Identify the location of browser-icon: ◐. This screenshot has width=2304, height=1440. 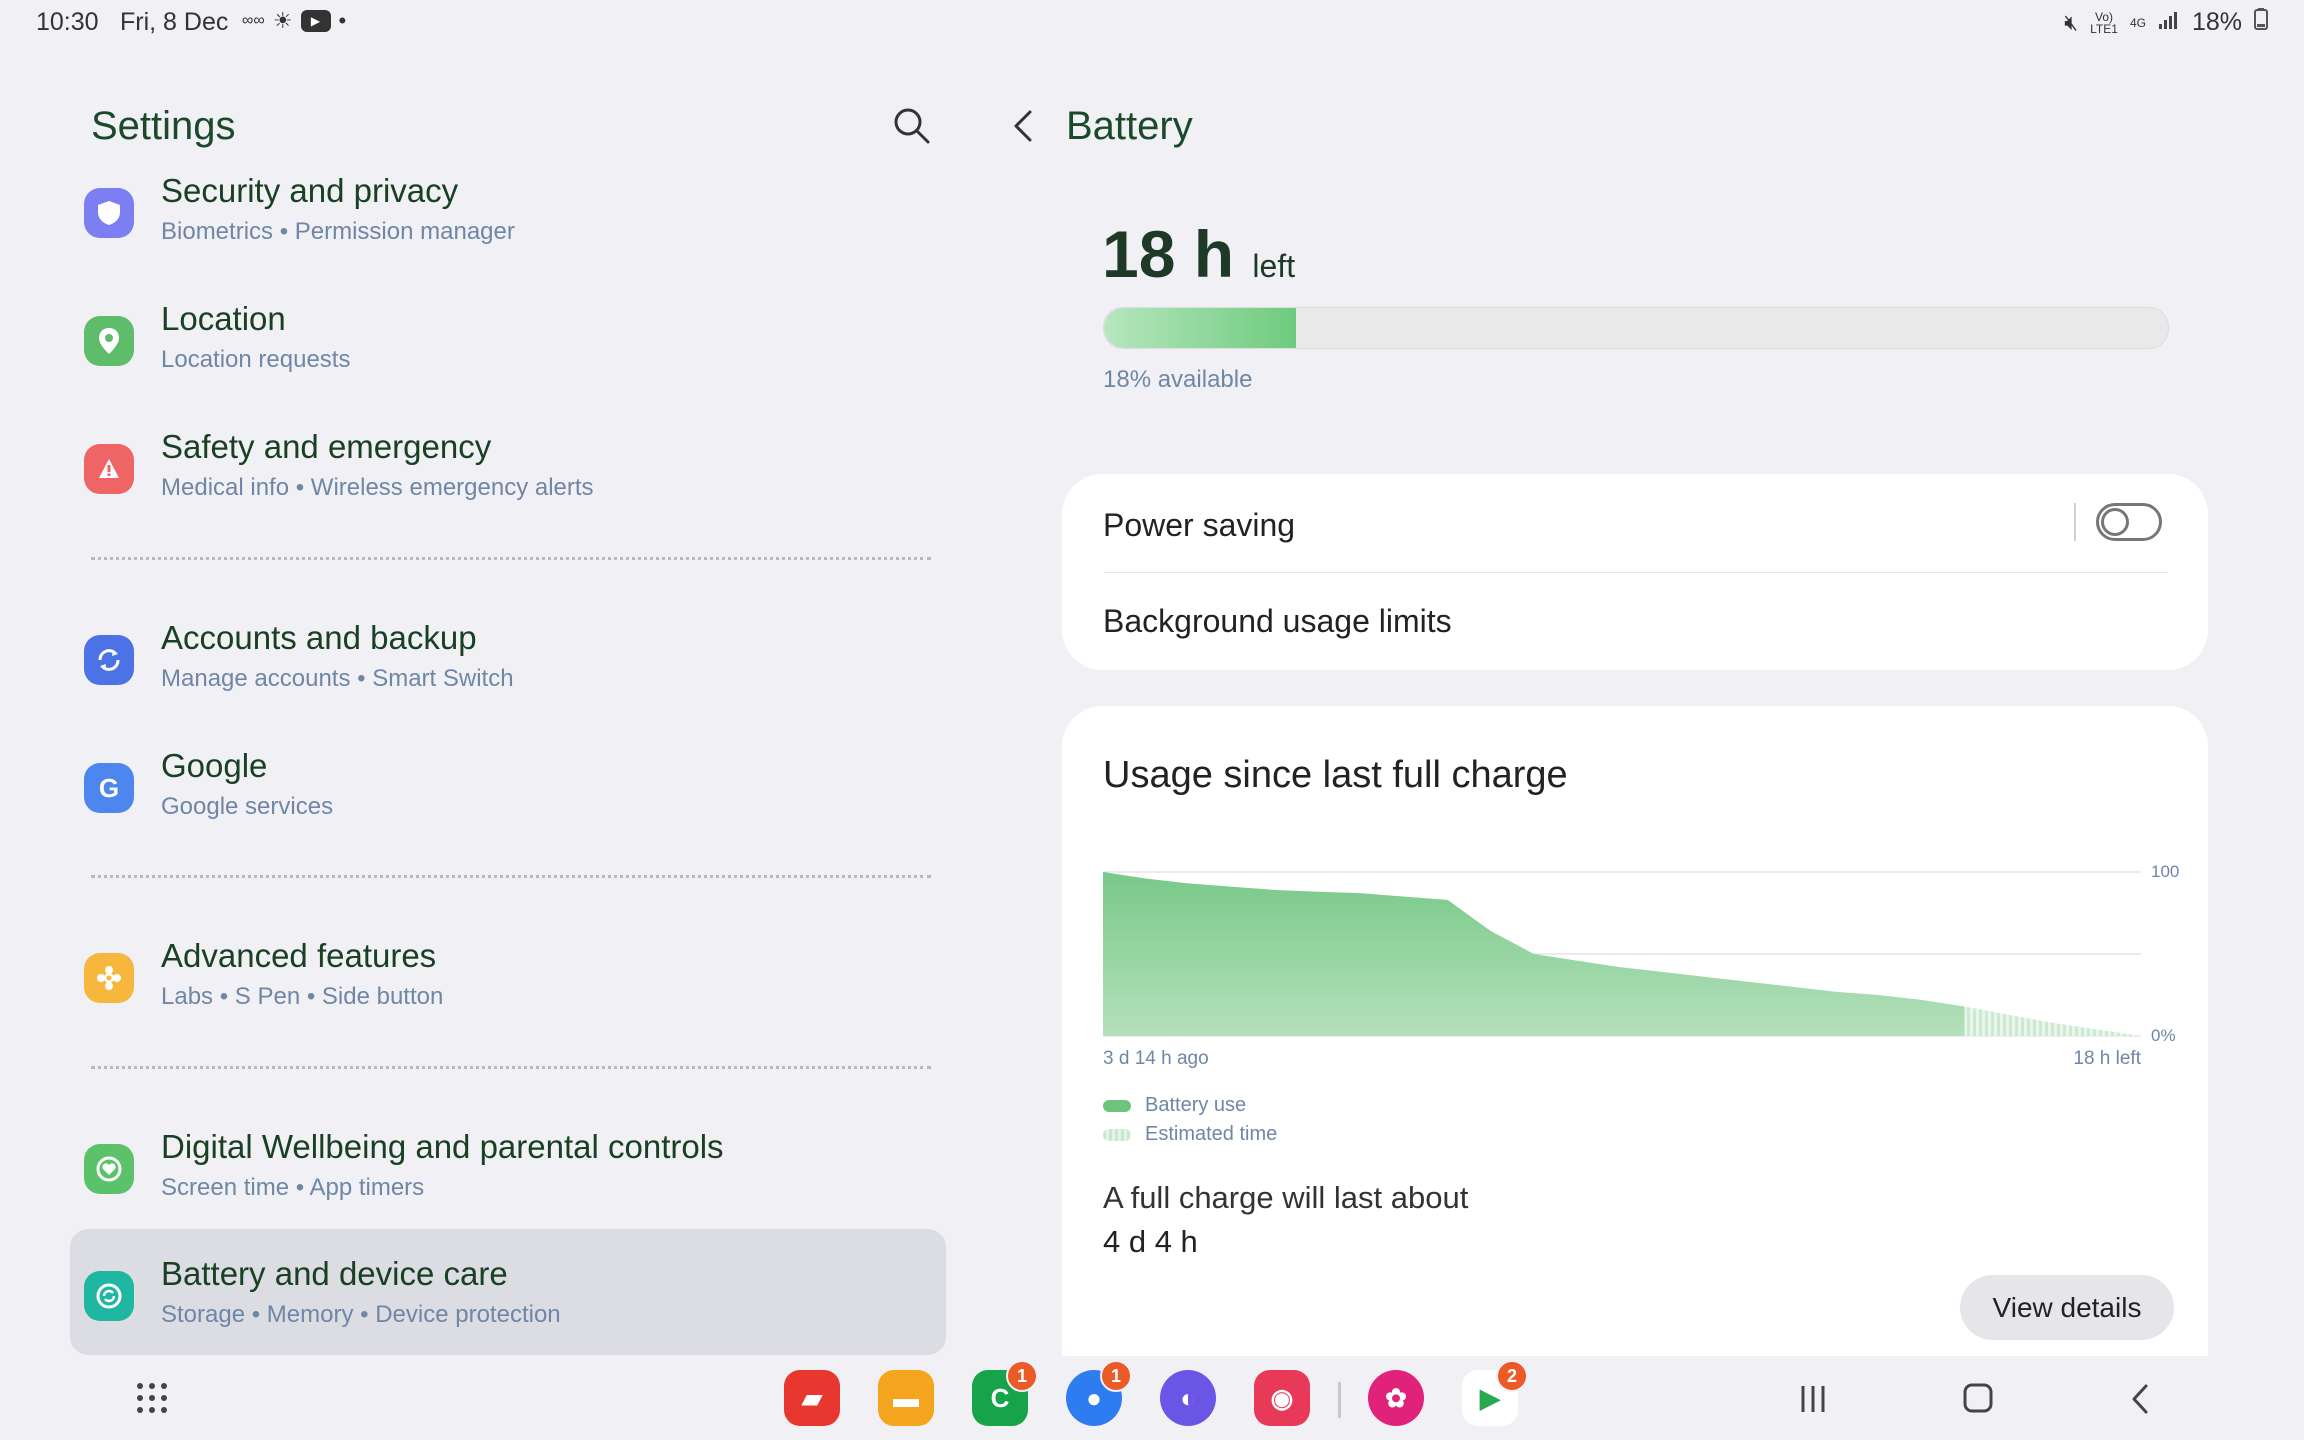
(1188, 1397).